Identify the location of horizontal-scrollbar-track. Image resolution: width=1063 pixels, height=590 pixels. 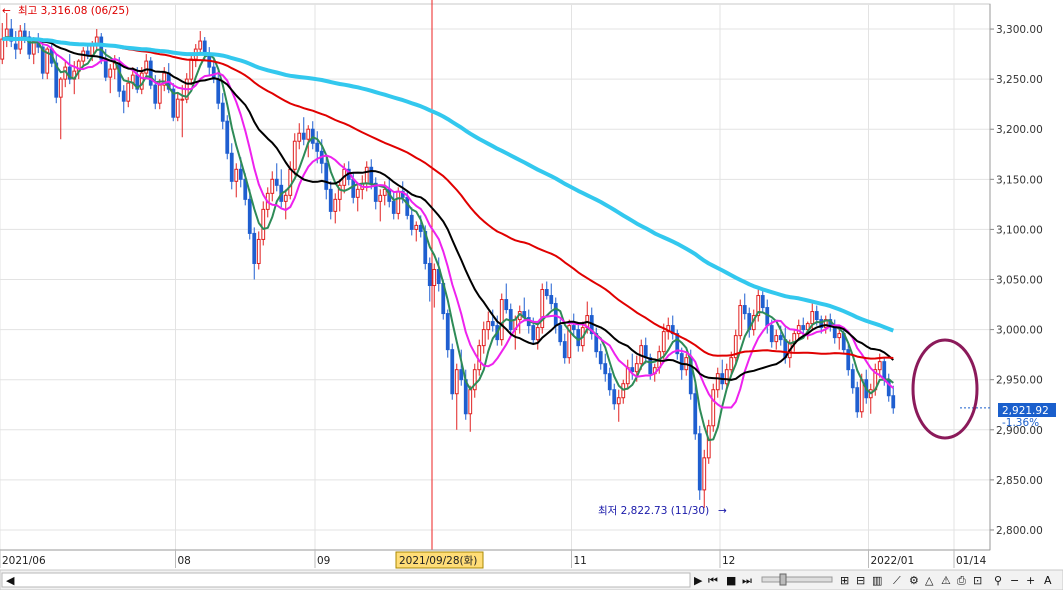
(346, 580).